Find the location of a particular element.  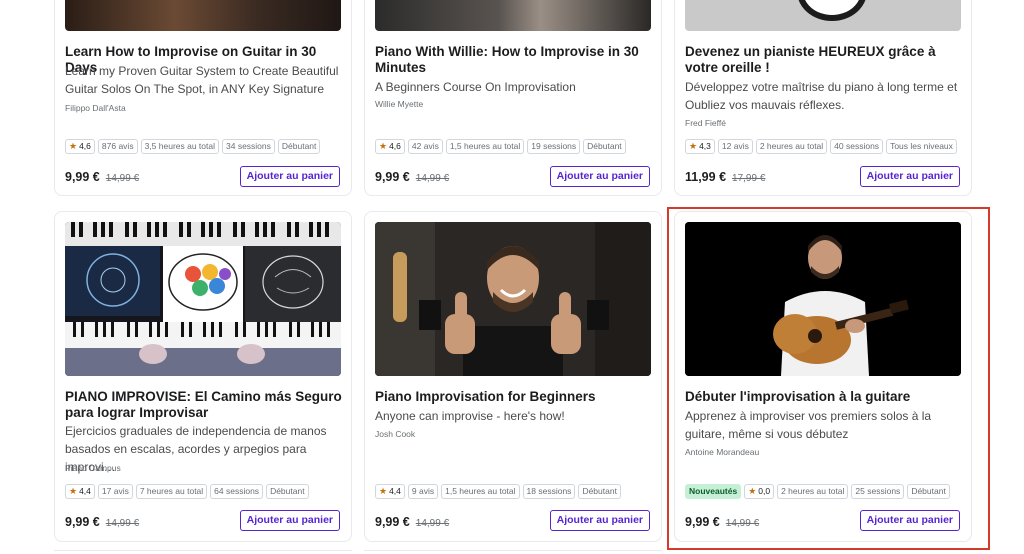

sessions-badge: 18 sessions is located at coordinates (549, 491).